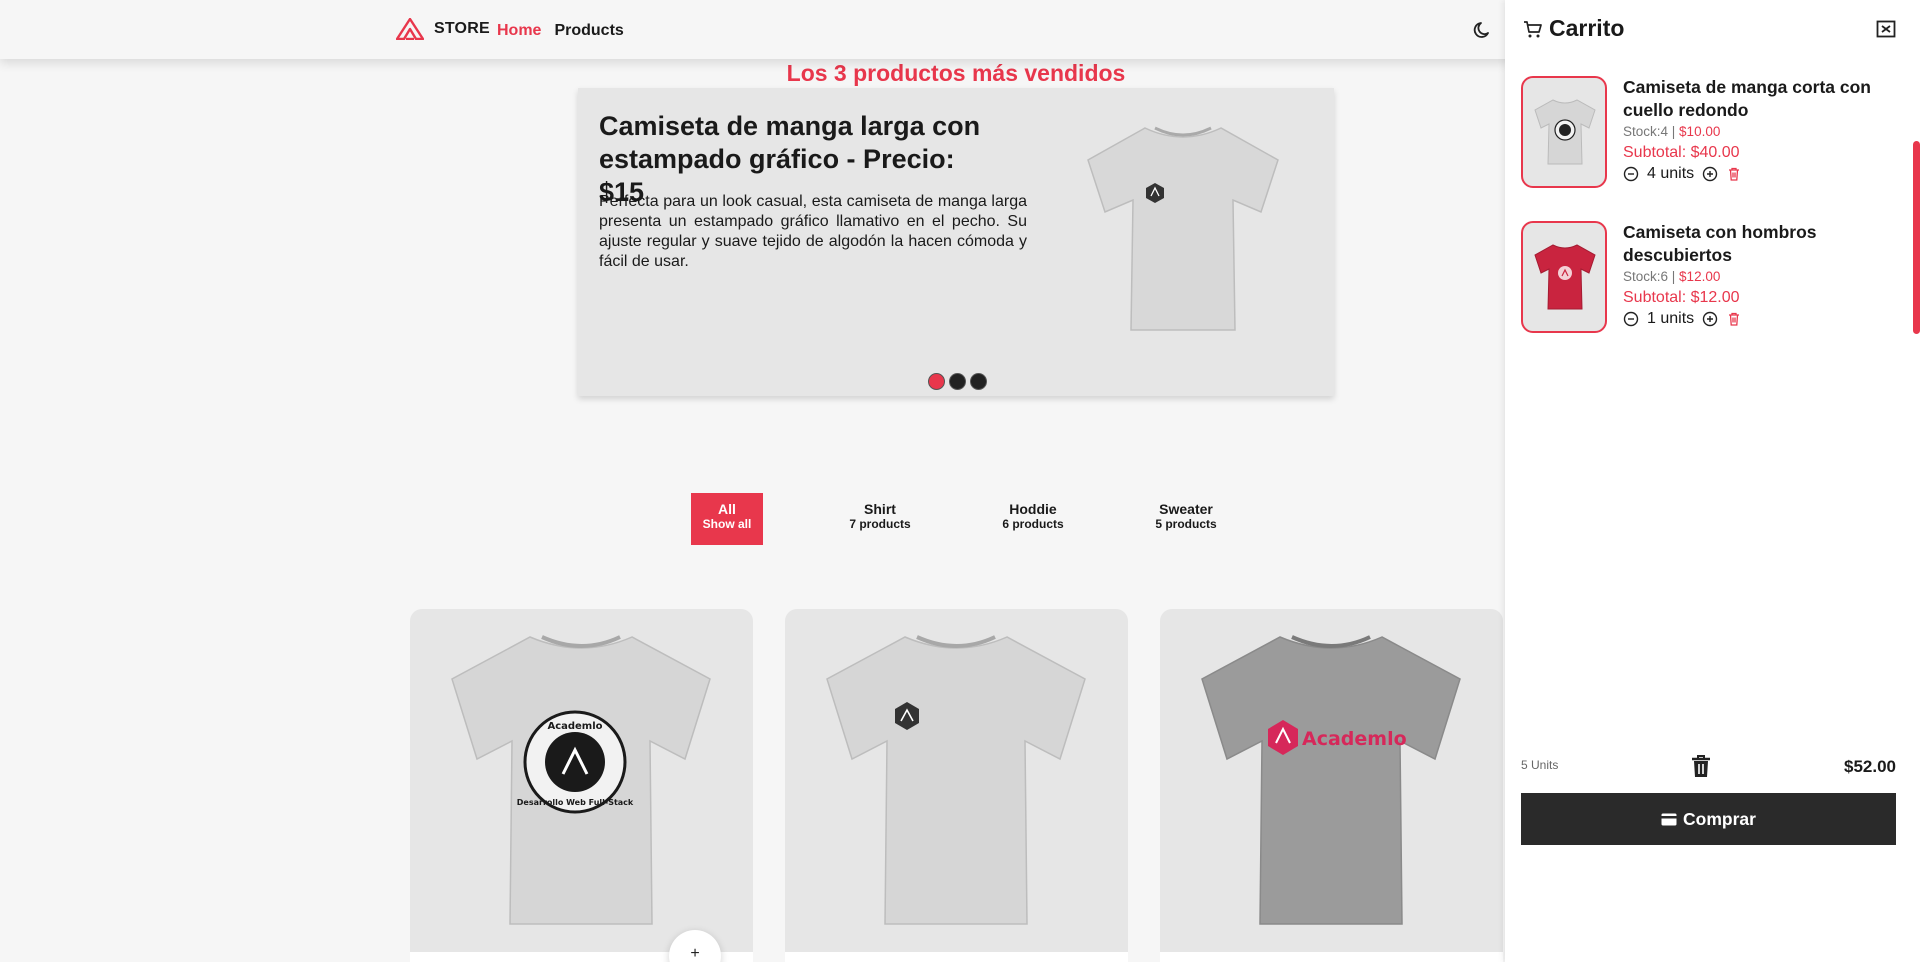 The image size is (1920, 962). I want to click on filter-label: Hoddie, so click(1033, 509).